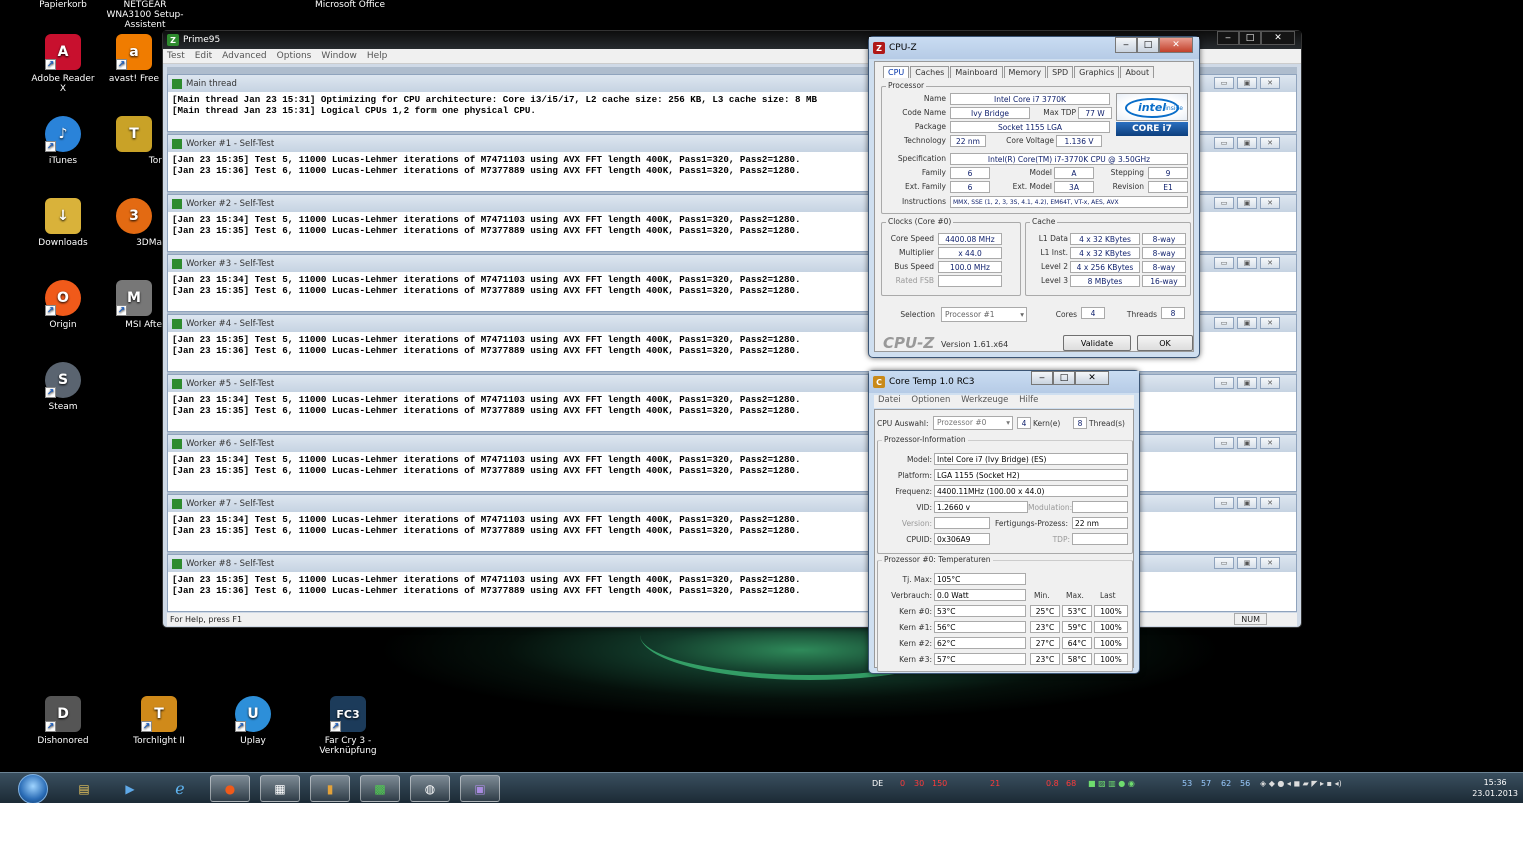 This screenshot has height=857, width=1523. Describe the element at coordinates (1137, 72) in the screenshot. I see `tab-about: About` at that location.